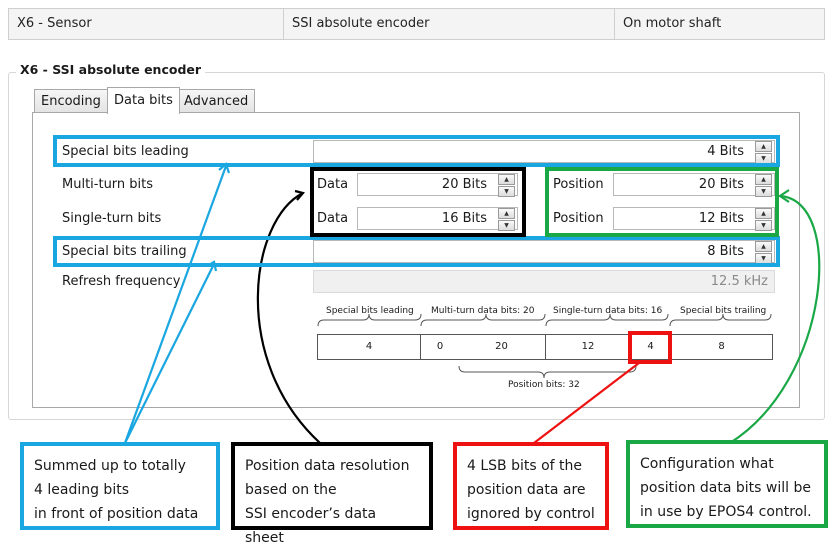 The image size is (835, 550). Describe the element at coordinates (116, 514) in the screenshot. I see `callout-line: in front of position data` at that location.